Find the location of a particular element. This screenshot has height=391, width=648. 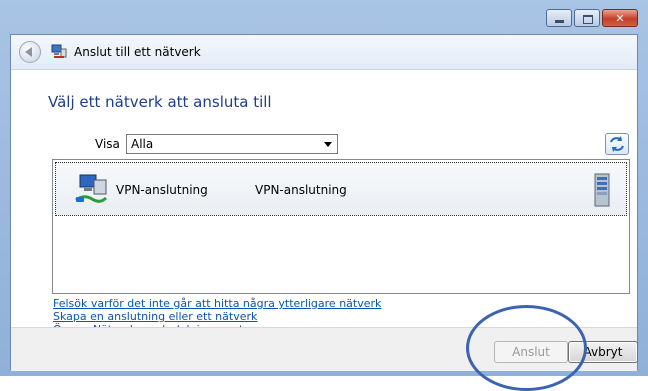

close-icon: ✕ is located at coordinates (620, 18).